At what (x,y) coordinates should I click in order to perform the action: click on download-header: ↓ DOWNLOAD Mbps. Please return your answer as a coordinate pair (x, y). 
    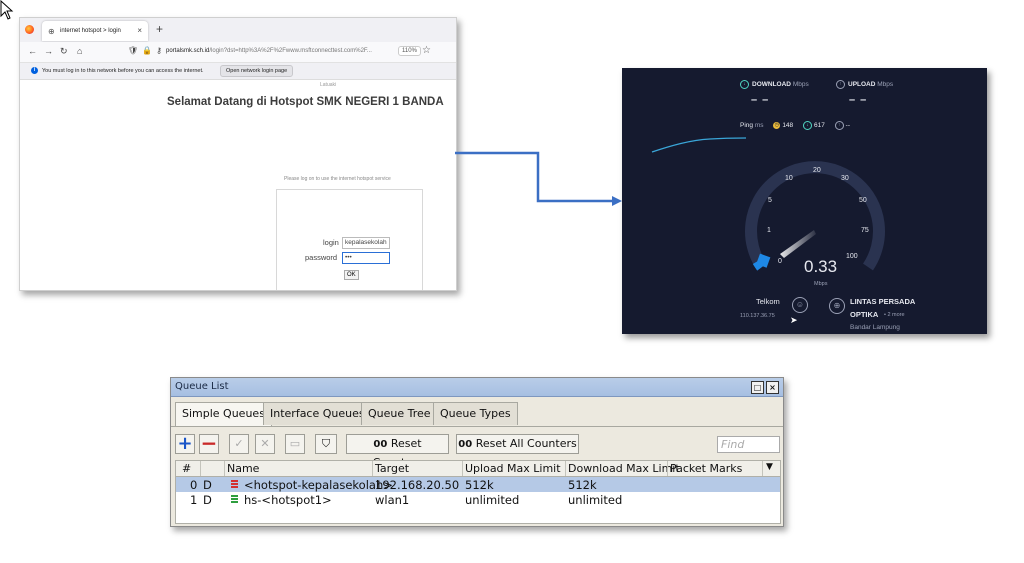
    Looking at the image, I should click on (774, 84).